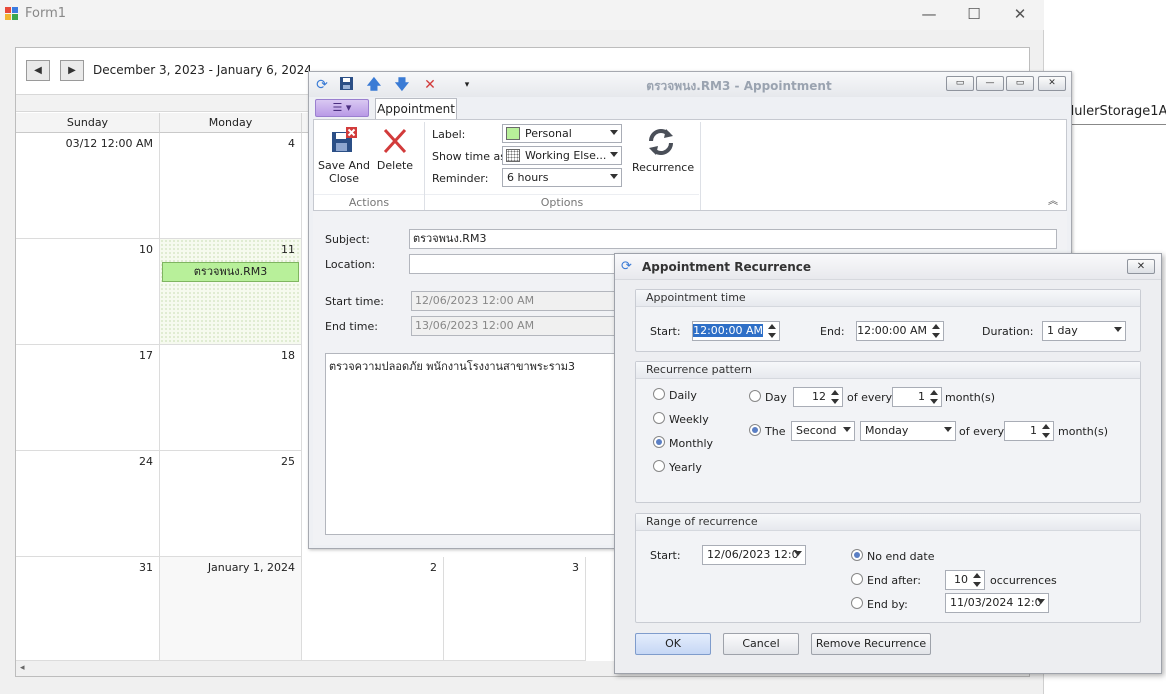 The width and height of the screenshot is (1166, 694). What do you see at coordinates (88, 504) in the screenshot?
I see `calendar-cell: 24` at bounding box center [88, 504].